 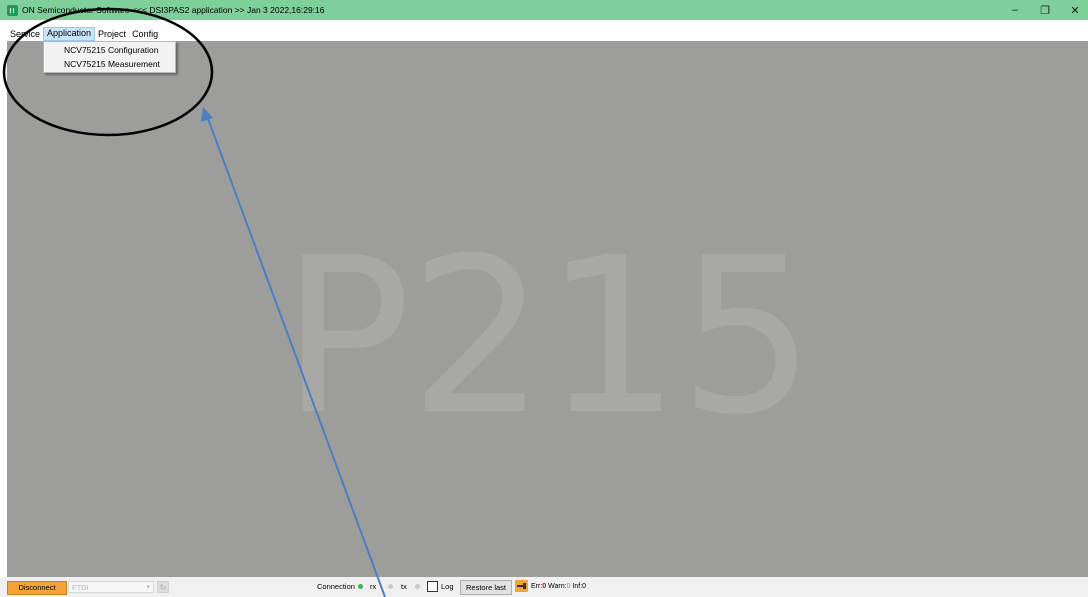 What do you see at coordinates (25, 34) in the screenshot?
I see `menu-service: Service` at bounding box center [25, 34].